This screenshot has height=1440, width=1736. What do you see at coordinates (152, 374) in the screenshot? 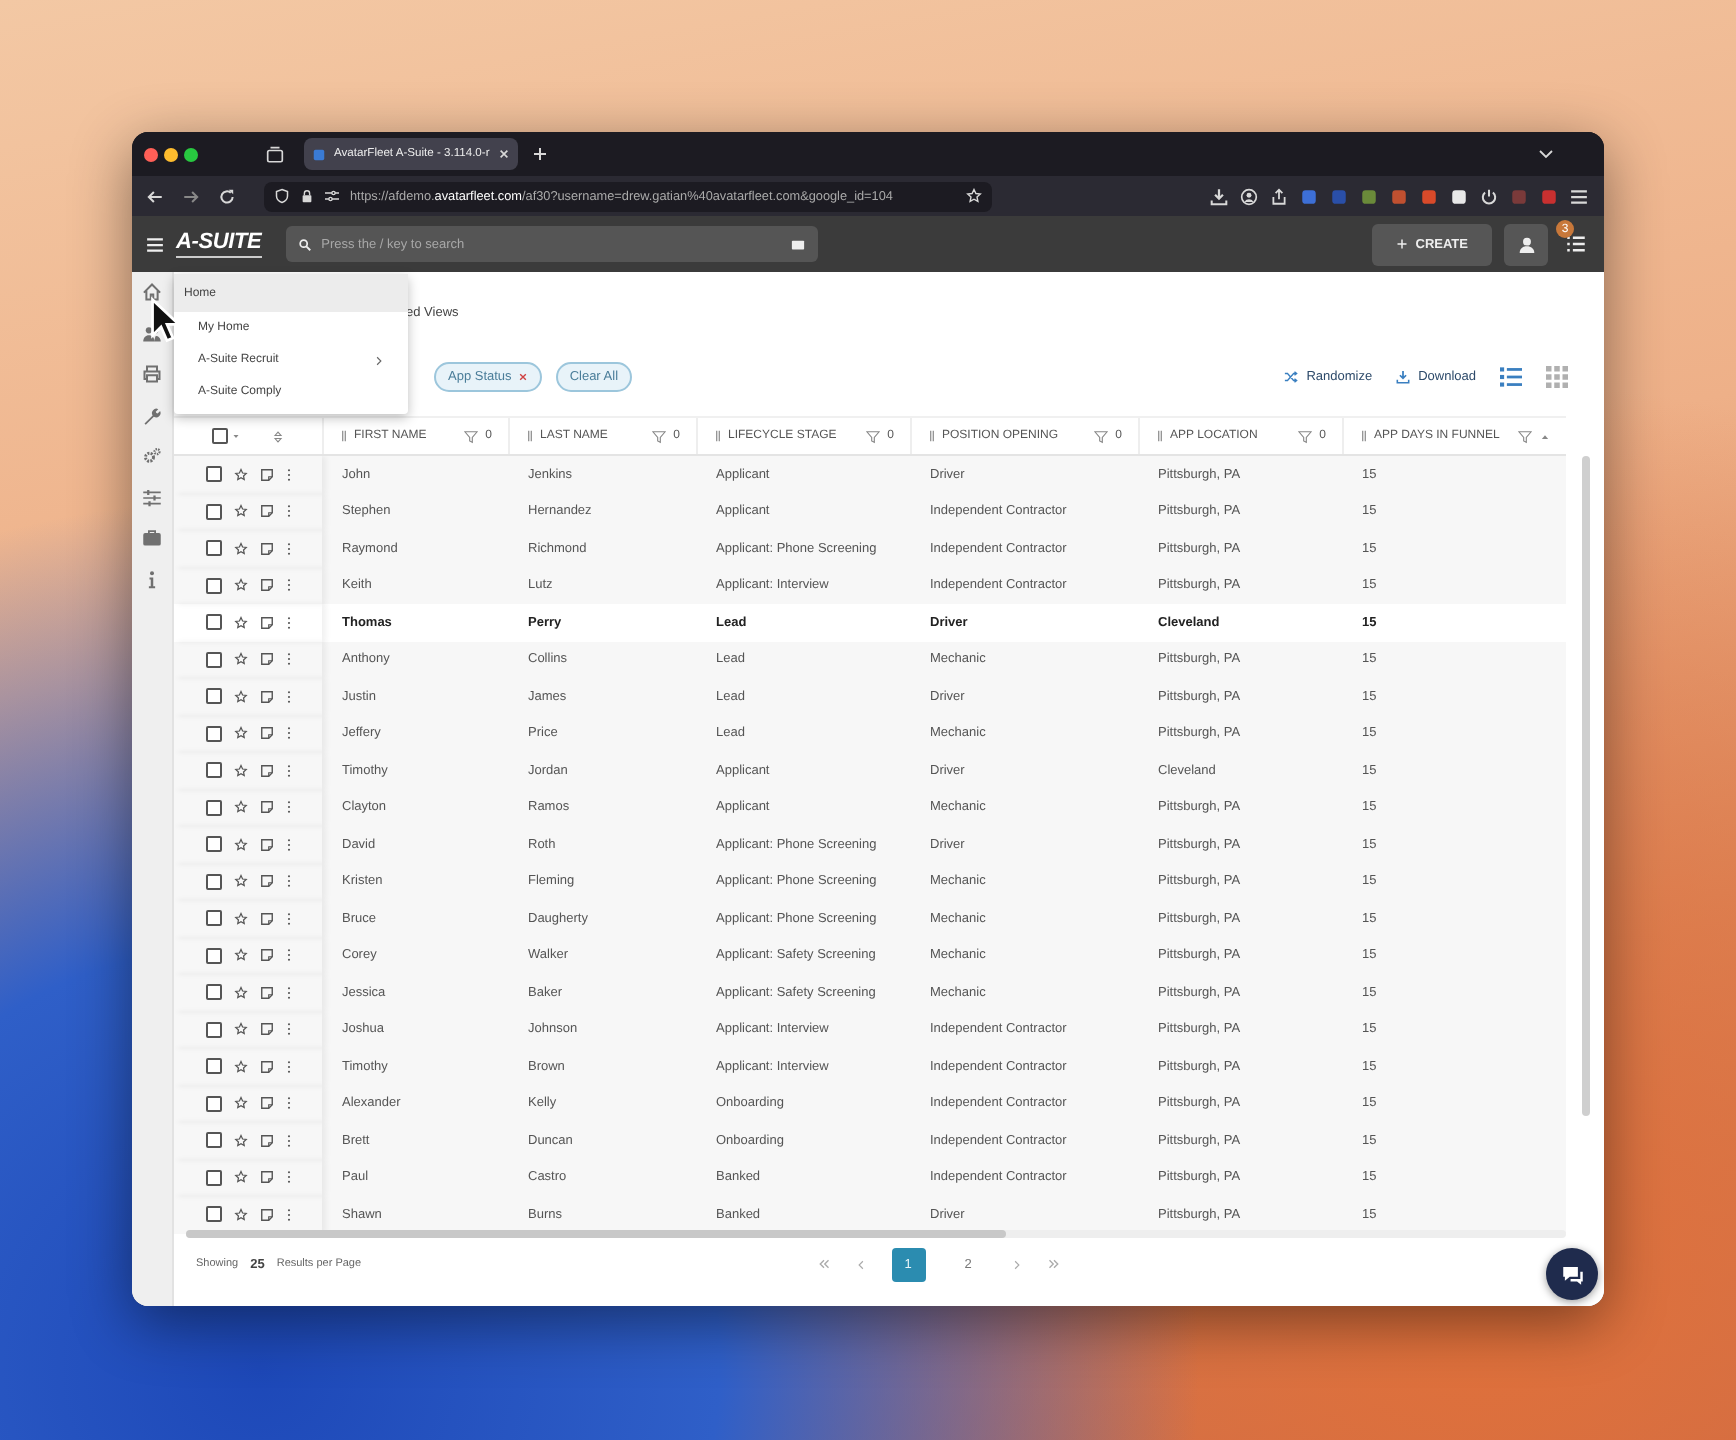
I see `printer-icon` at bounding box center [152, 374].